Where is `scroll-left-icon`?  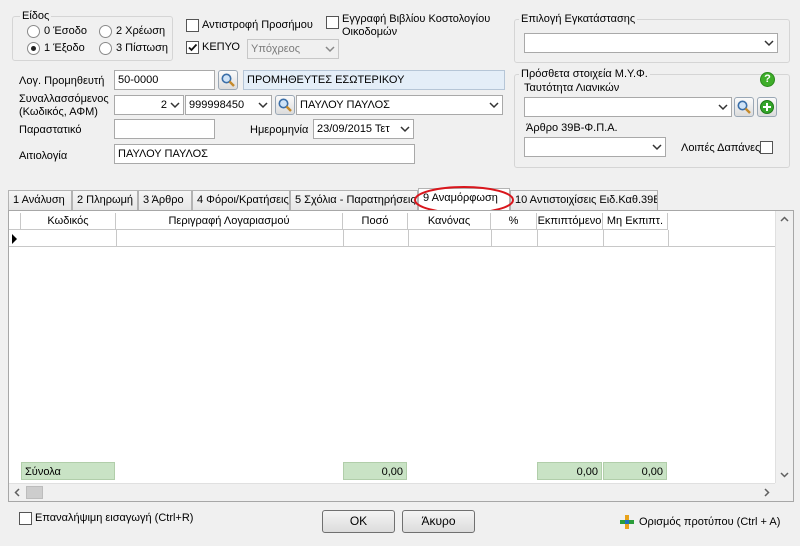
scroll-left-icon is located at coordinates (17, 492).